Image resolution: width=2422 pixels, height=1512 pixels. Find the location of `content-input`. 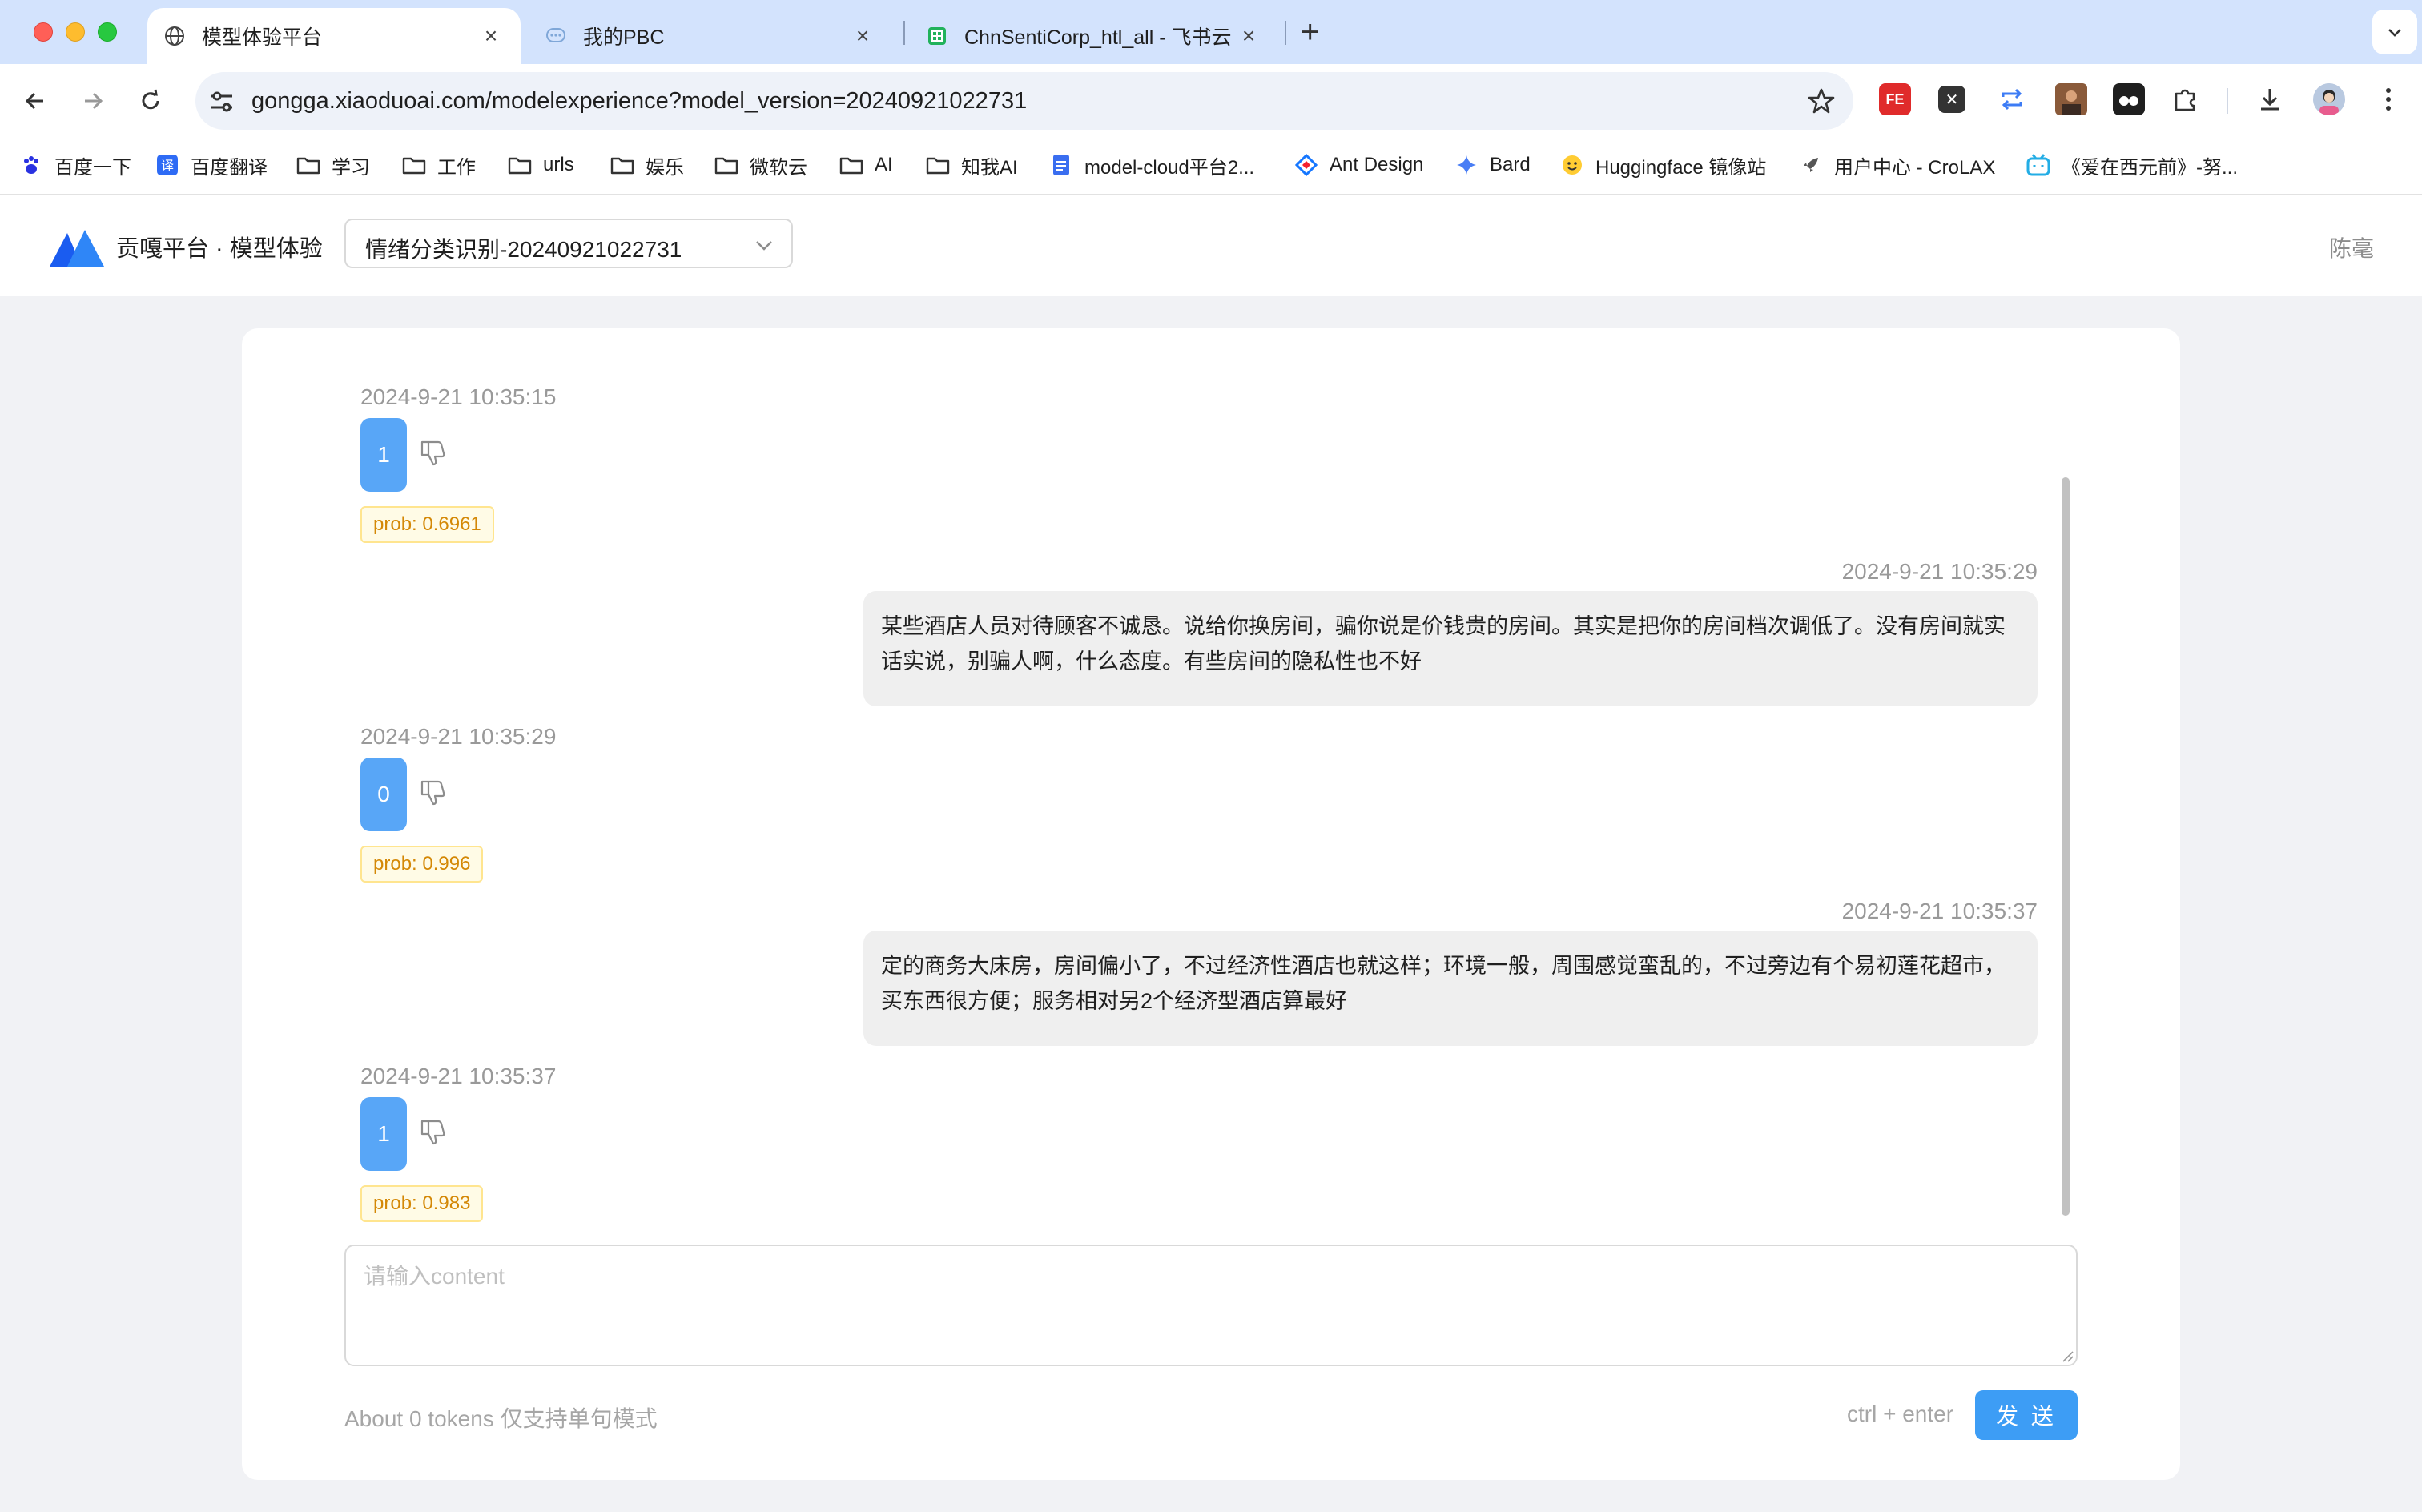

content-input is located at coordinates (1211, 1305).